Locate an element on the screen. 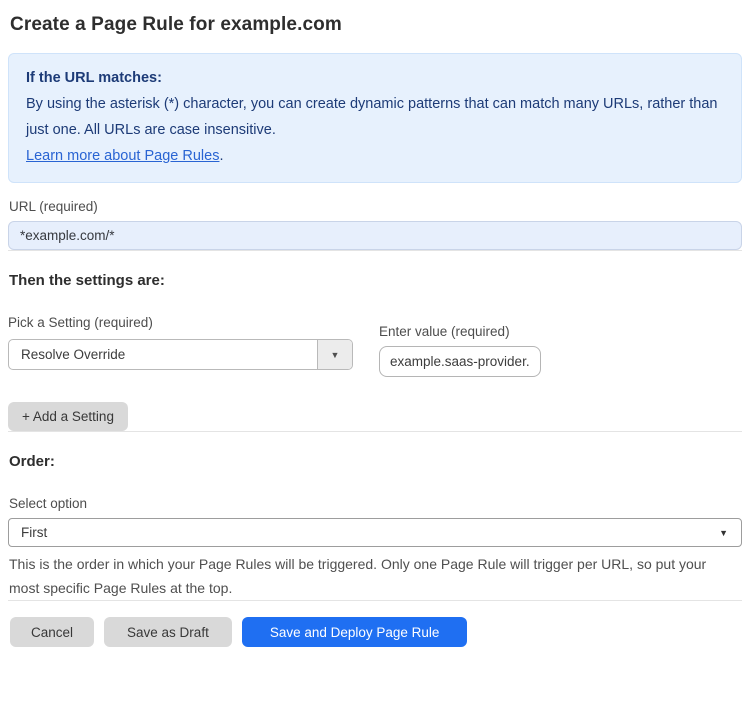 The height and width of the screenshot is (705, 750). order-selected-value: First is located at coordinates (34, 532).